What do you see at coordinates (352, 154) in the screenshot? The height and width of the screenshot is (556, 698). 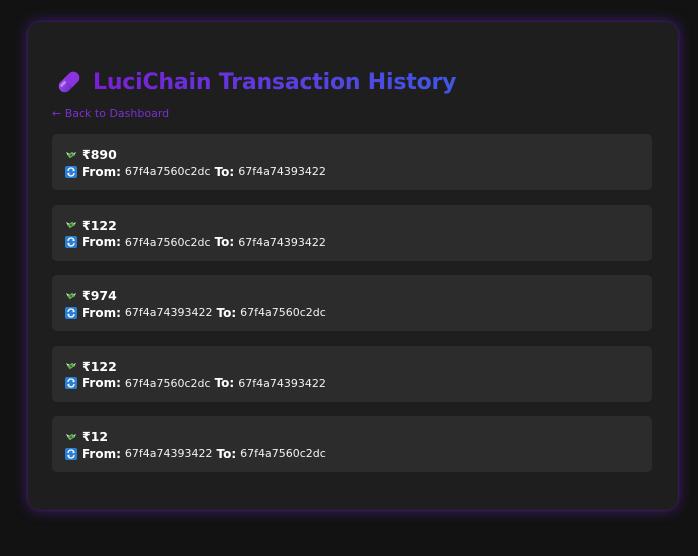 I see `transaction-amount-line: ₹890` at bounding box center [352, 154].